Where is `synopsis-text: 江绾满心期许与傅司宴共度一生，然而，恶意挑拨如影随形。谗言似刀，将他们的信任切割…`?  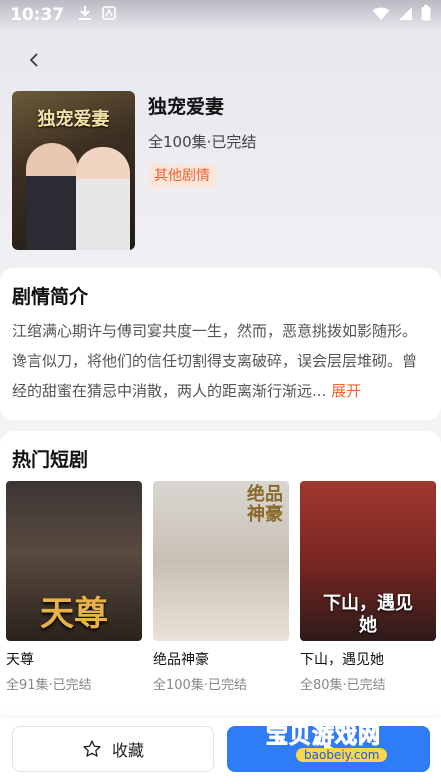
synopsis-text: 江绾满心期许与傅司宴共度一生，然而，恶意挑拨如影随形。谗言似刀，将他们的信任切割… is located at coordinates (221, 361).